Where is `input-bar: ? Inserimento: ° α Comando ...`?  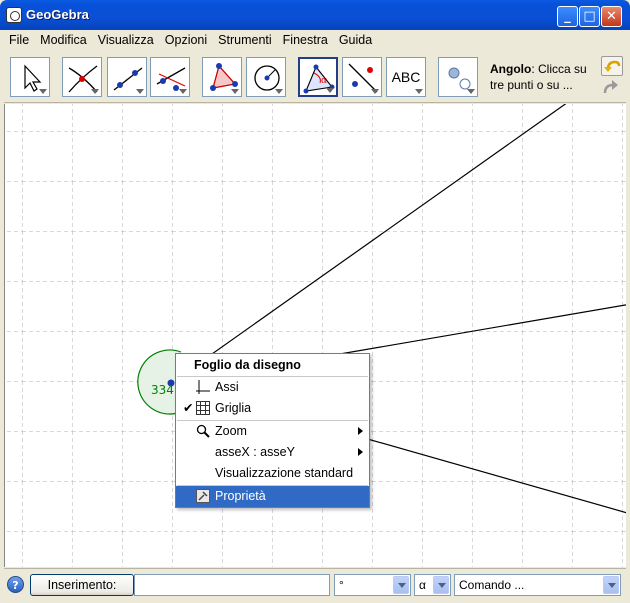
input-bar: ? Inserimento: ° α Comando ... is located at coordinates (315, 583).